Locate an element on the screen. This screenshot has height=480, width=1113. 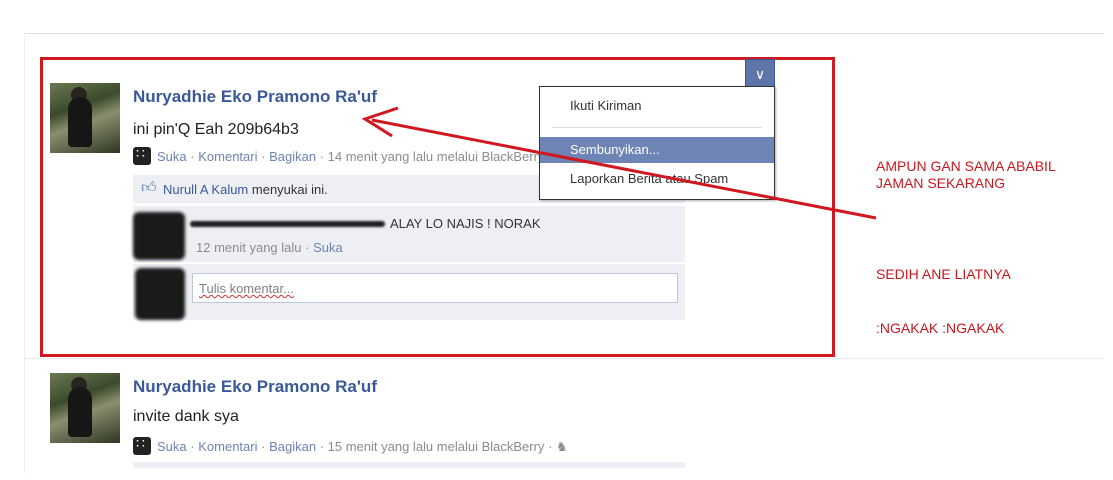
post-2-footer-bar is located at coordinates (409, 465).